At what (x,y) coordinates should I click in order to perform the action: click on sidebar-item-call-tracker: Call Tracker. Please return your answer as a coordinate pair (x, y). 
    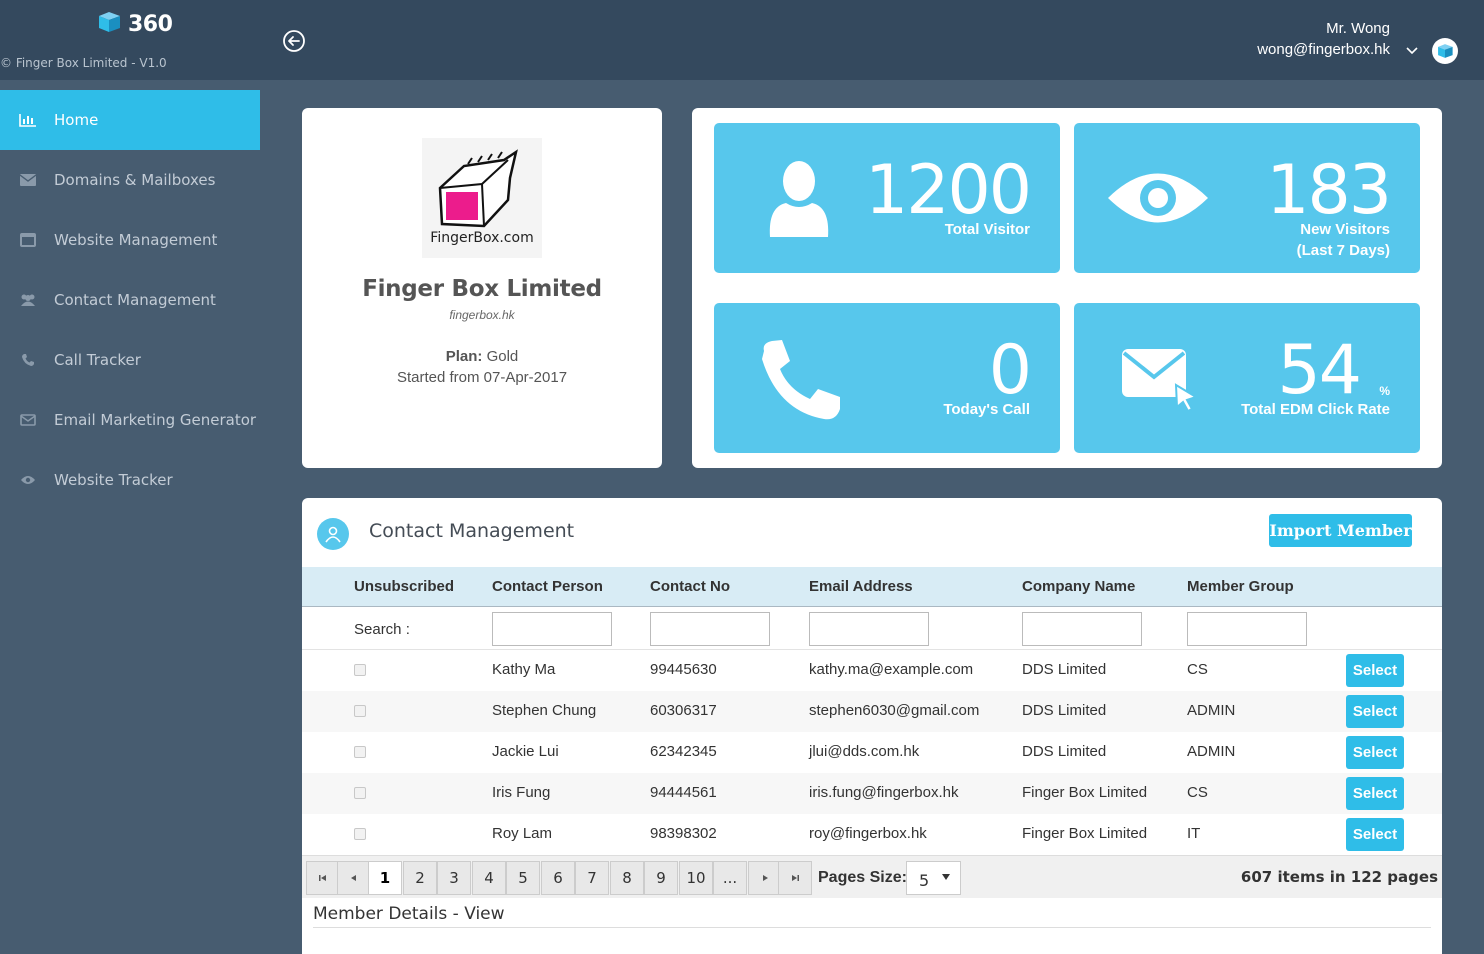
    Looking at the image, I should click on (130, 360).